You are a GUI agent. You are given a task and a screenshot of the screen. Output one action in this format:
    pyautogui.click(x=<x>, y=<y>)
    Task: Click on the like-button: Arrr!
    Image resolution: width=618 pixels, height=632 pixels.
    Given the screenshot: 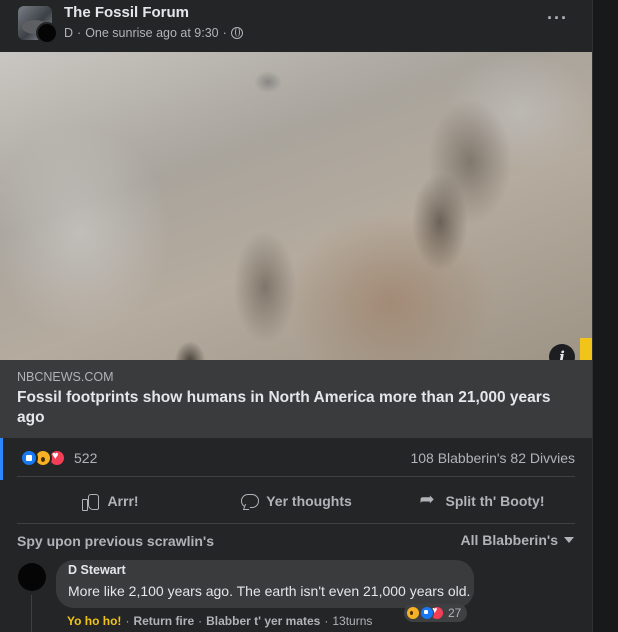 What is the action you would take?
    pyautogui.click(x=110, y=501)
    